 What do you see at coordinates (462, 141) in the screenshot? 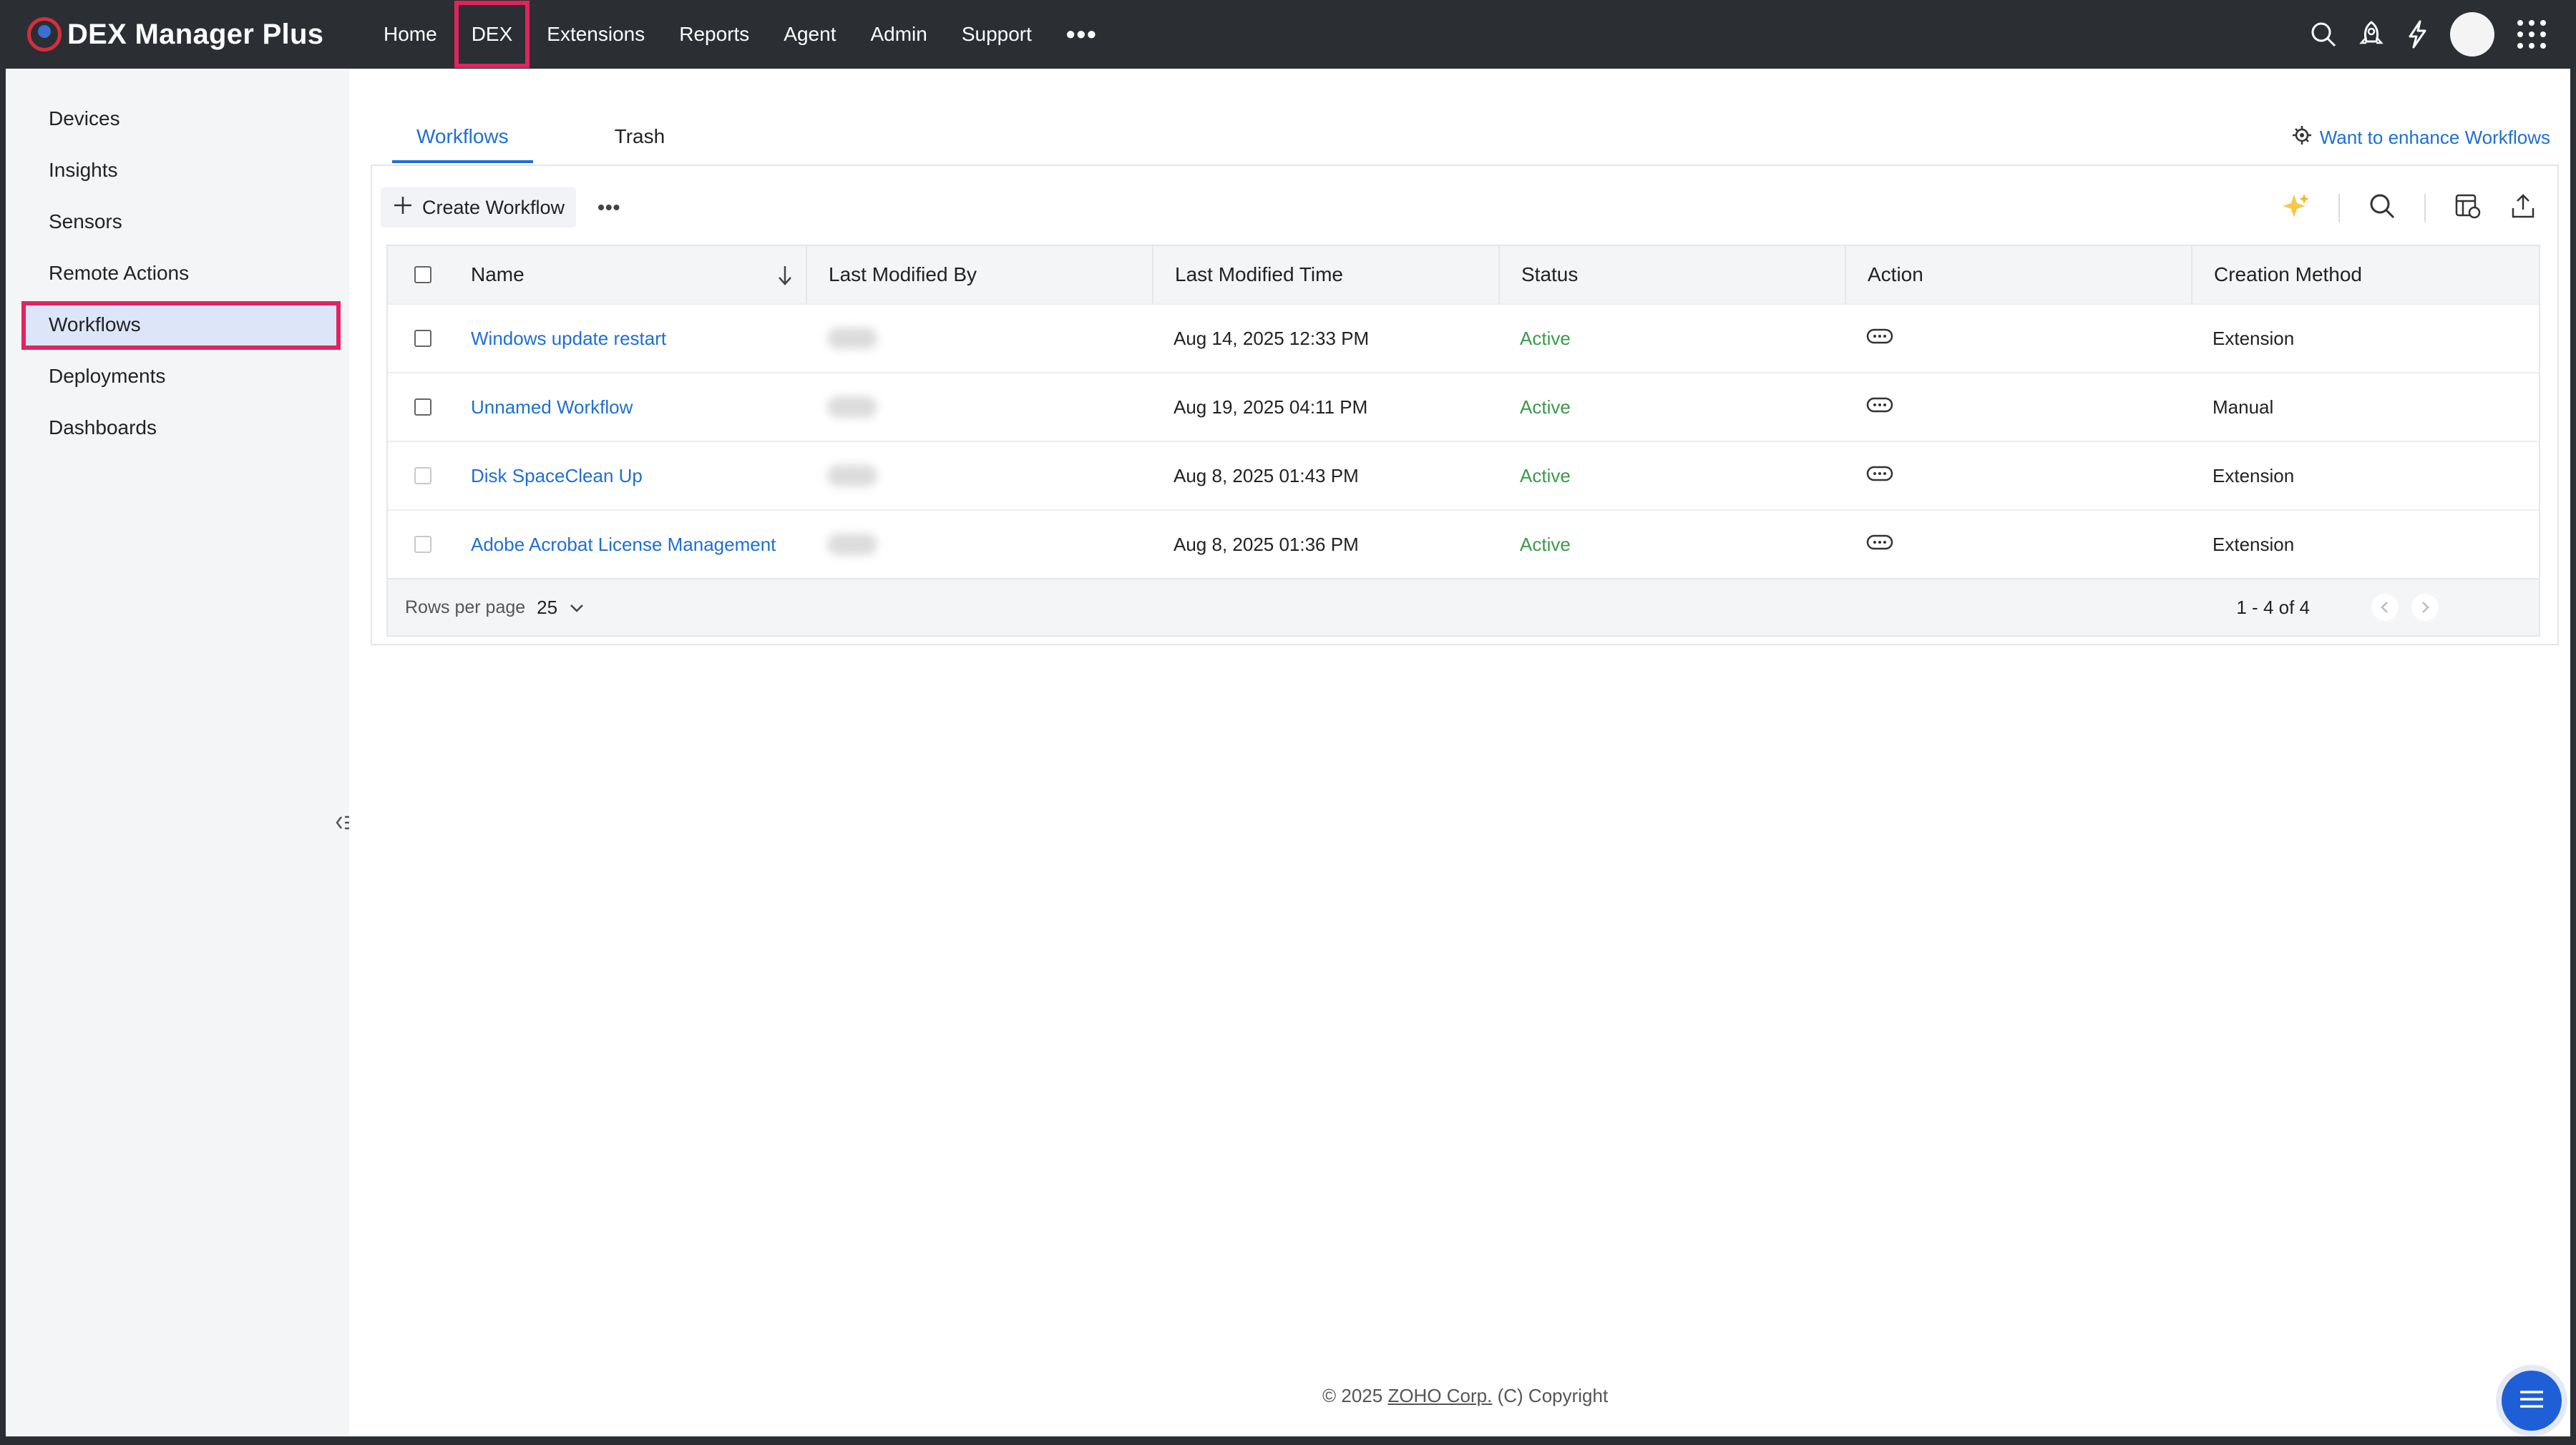
I see `tab-workflows: Workflows` at bounding box center [462, 141].